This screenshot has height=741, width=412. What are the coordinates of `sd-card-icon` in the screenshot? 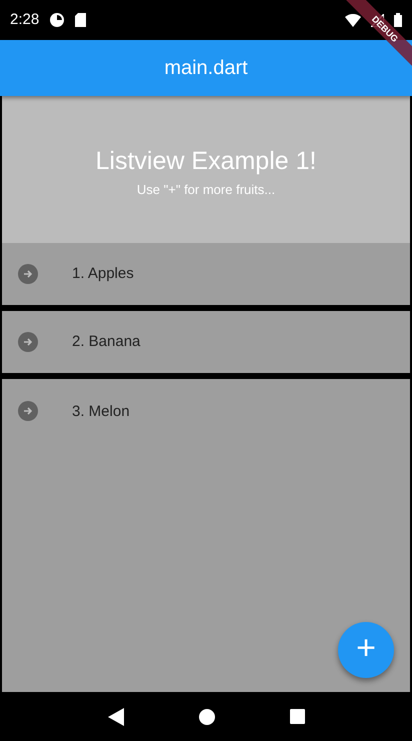 It's located at (80, 20).